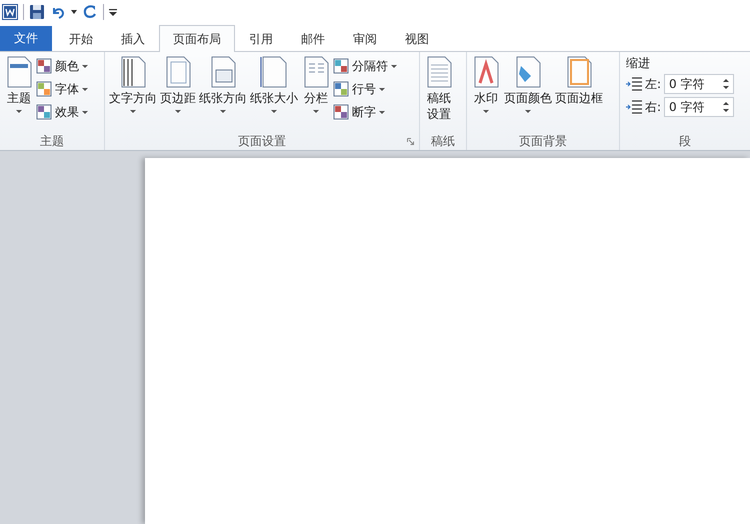 The width and height of the screenshot is (750, 524). I want to click on ribbon-button: 页面边框, so click(579, 81).